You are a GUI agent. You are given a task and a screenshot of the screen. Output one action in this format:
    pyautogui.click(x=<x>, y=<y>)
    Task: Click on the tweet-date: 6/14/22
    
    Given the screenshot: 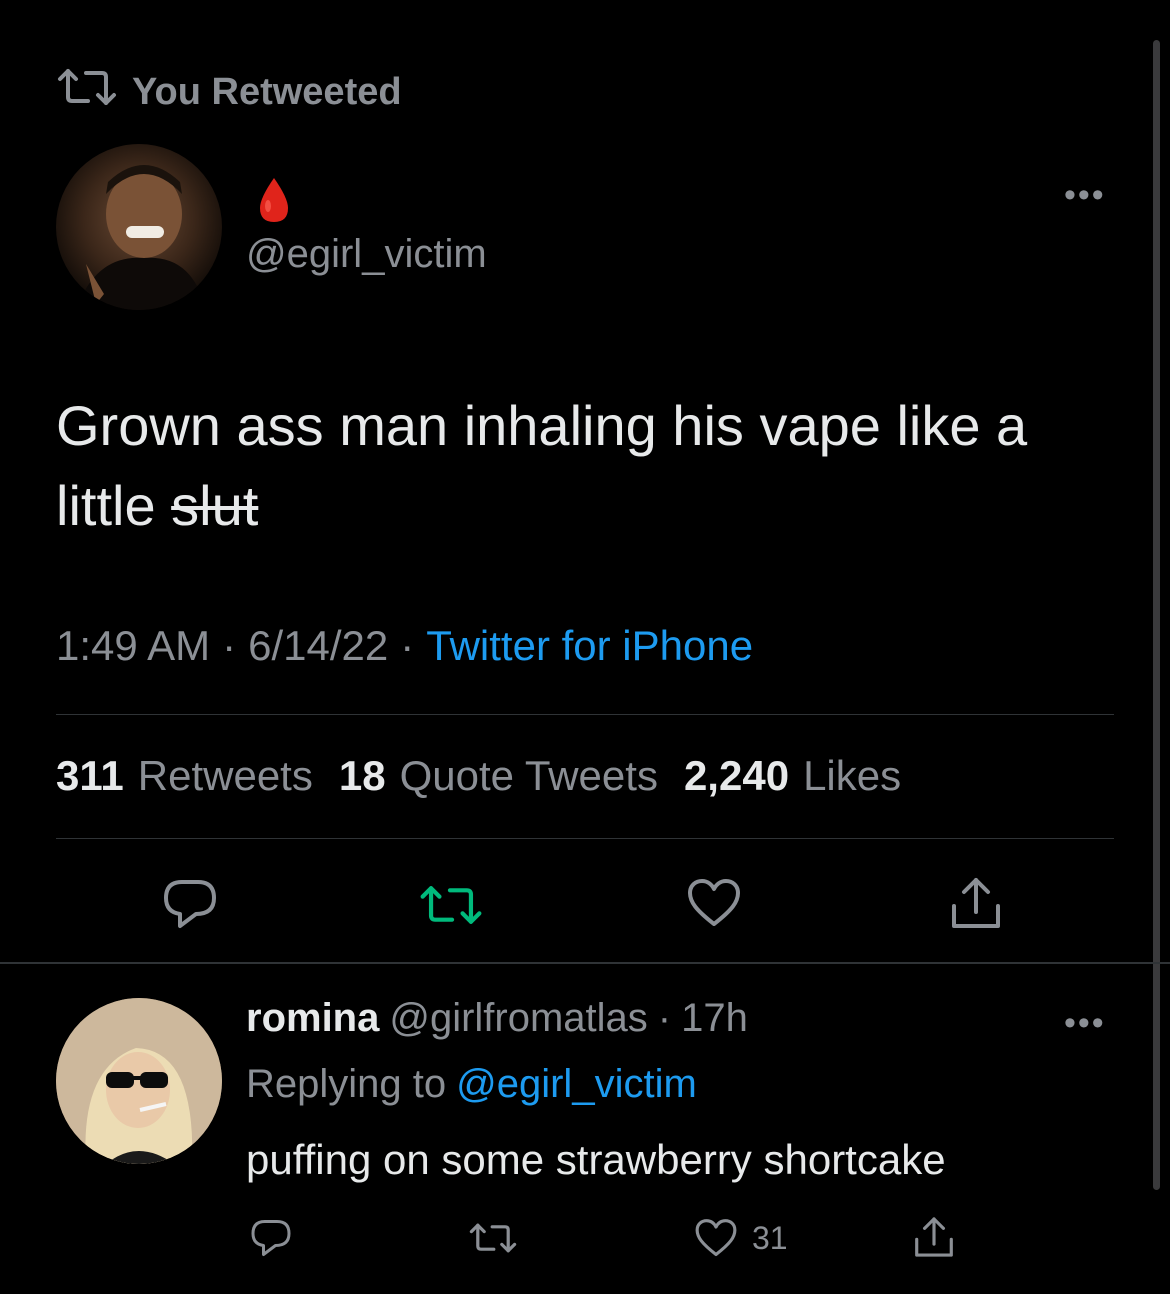 What is the action you would take?
    pyautogui.click(x=318, y=645)
    